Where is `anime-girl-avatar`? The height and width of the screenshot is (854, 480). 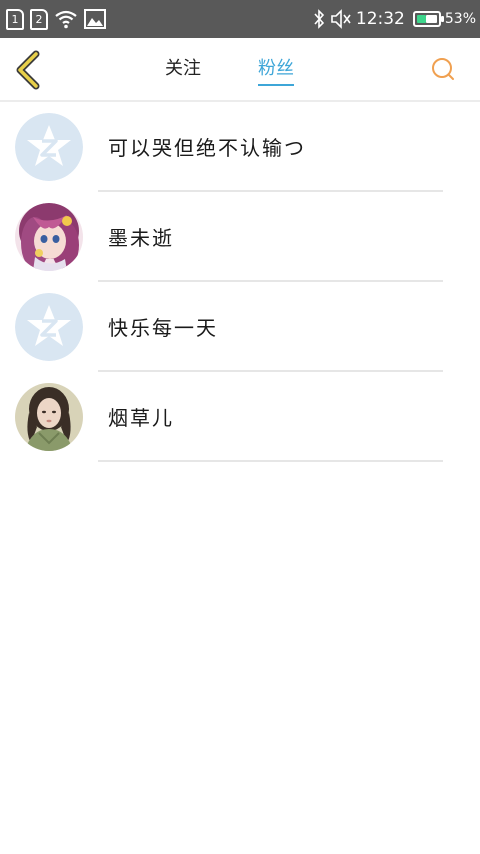
anime-girl-avatar is located at coordinates (49, 237).